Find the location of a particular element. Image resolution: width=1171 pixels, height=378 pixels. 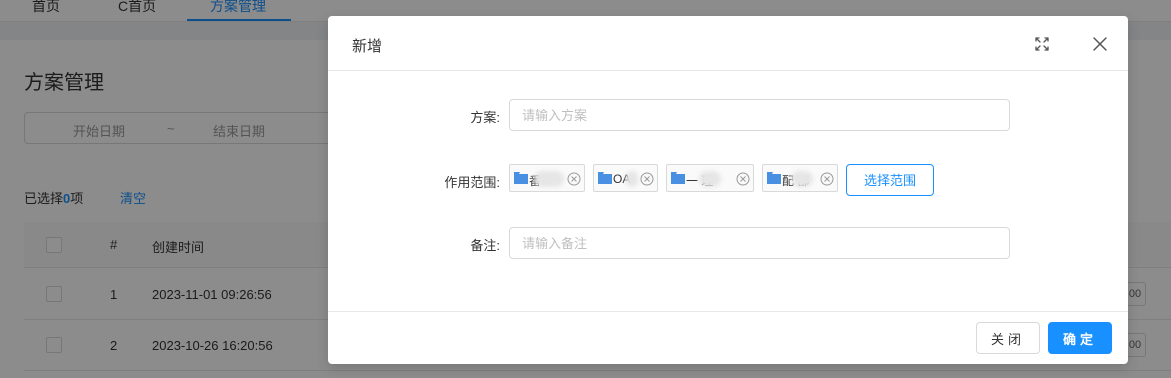

scope-tag: 番 is located at coordinates (547, 178).